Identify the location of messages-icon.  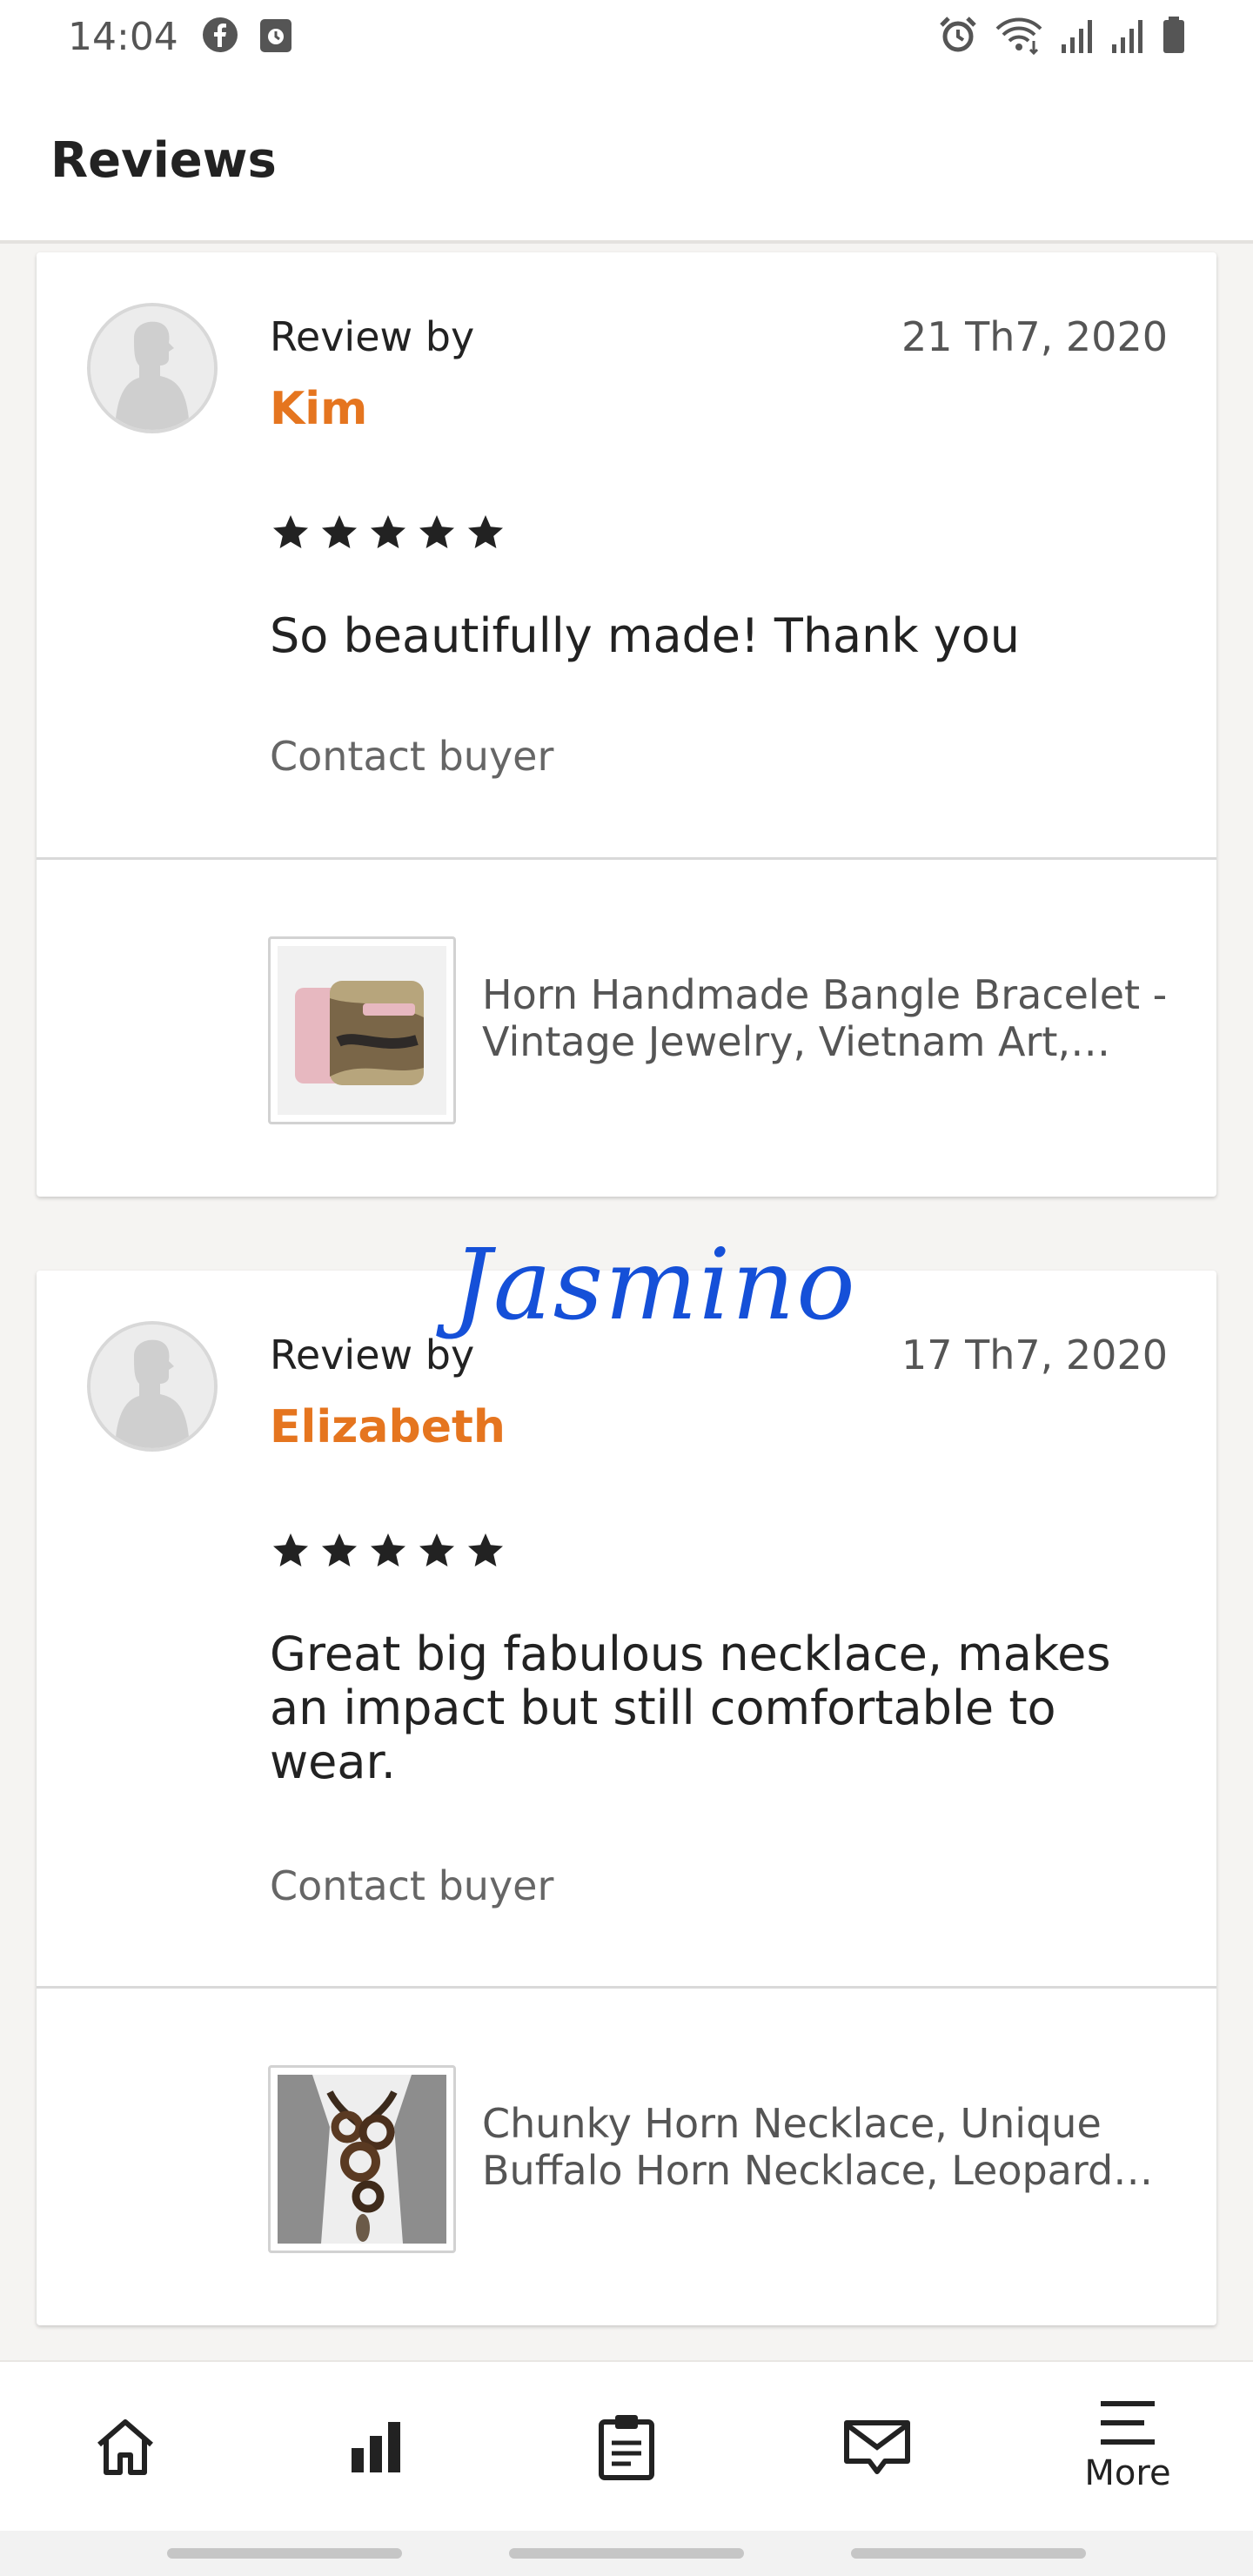
(877, 2447).